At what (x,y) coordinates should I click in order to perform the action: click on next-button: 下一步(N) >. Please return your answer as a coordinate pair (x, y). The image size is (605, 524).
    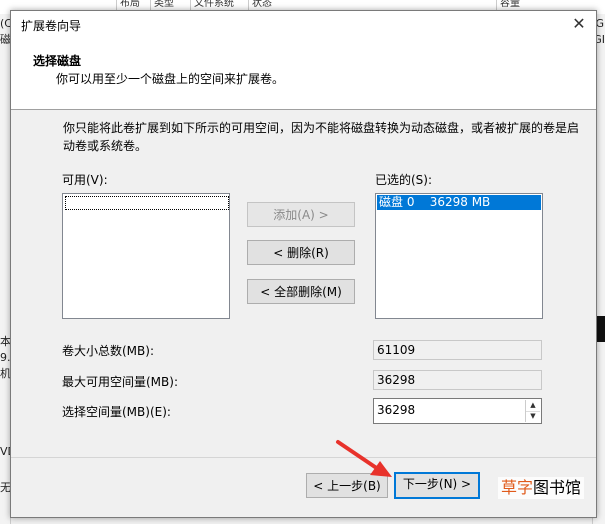
    Looking at the image, I should click on (437, 485).